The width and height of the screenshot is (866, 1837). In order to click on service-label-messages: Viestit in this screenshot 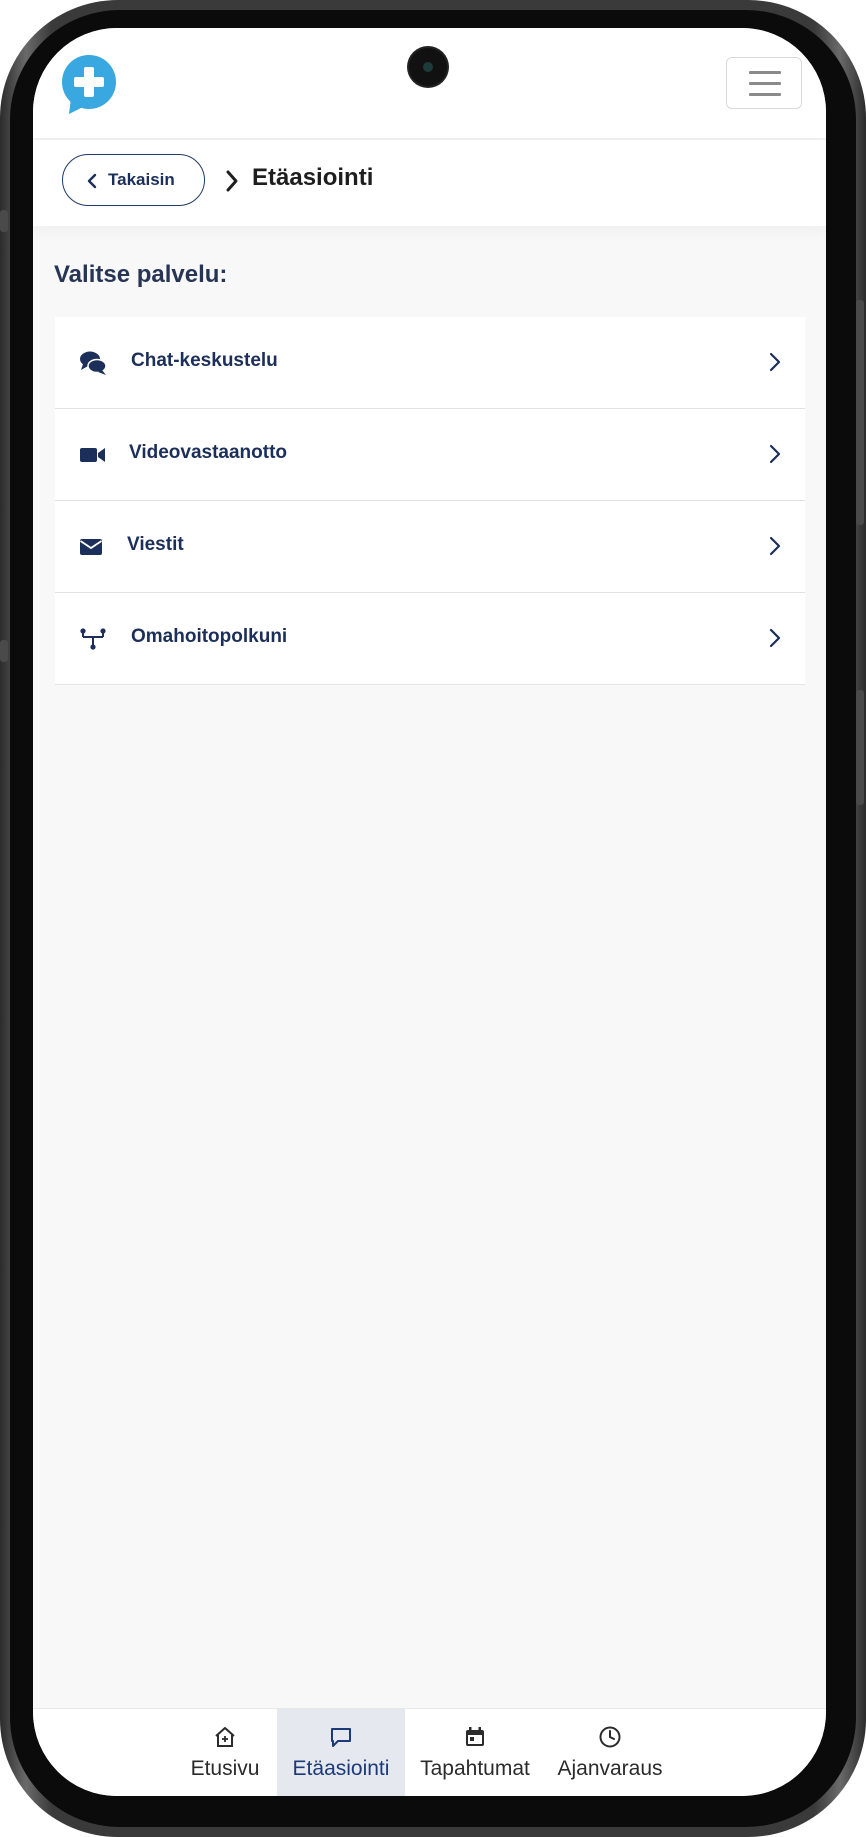, I will do `click(155, 544)`.